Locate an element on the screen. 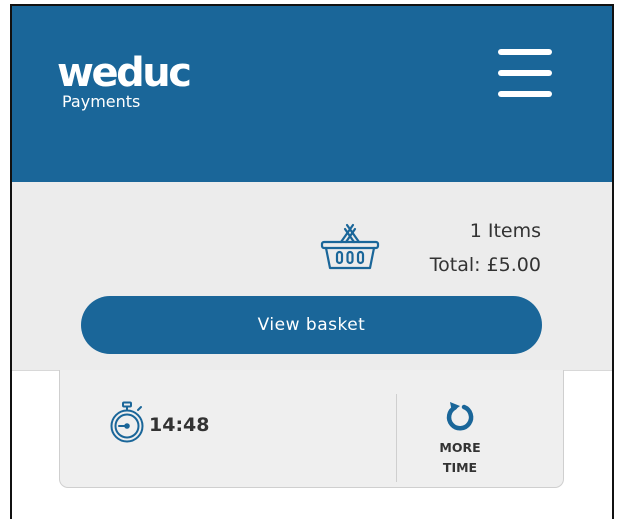  timer-divider is located at coordinates (396, 438).